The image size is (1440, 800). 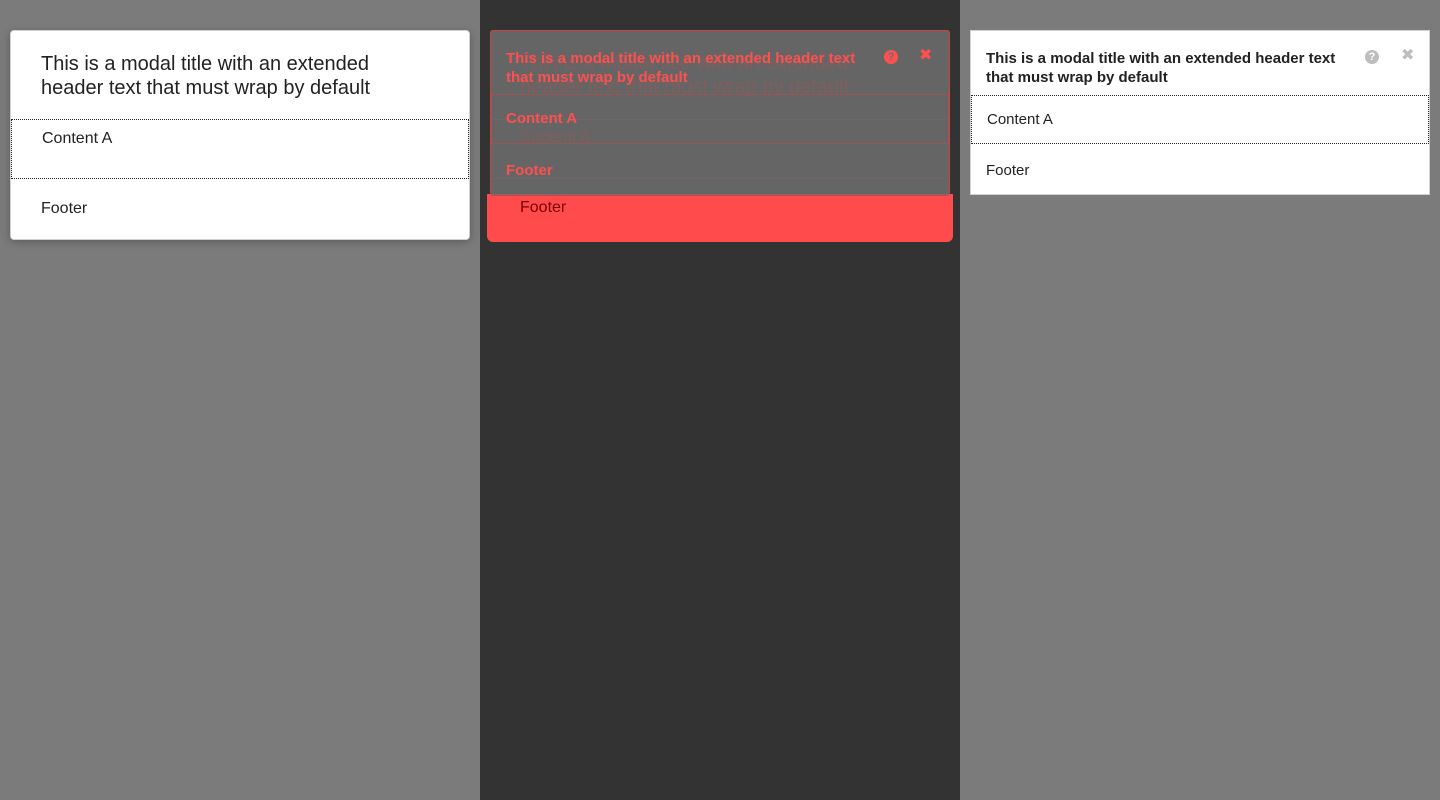 What do you see at coordinates (240, 149) in the screenshot?
I see `modal-content: Content A` at bounding box center [240, 149].